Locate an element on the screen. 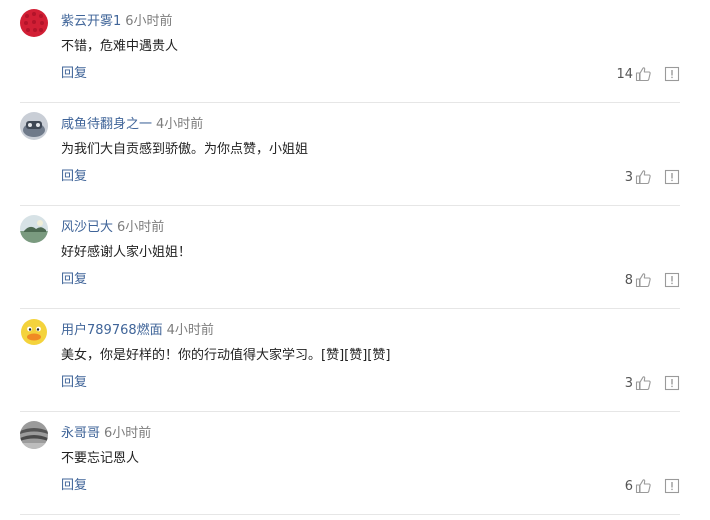 This screenshot has height=520, width=710. comment-actions: 14 is located at coordinates (648, 74).